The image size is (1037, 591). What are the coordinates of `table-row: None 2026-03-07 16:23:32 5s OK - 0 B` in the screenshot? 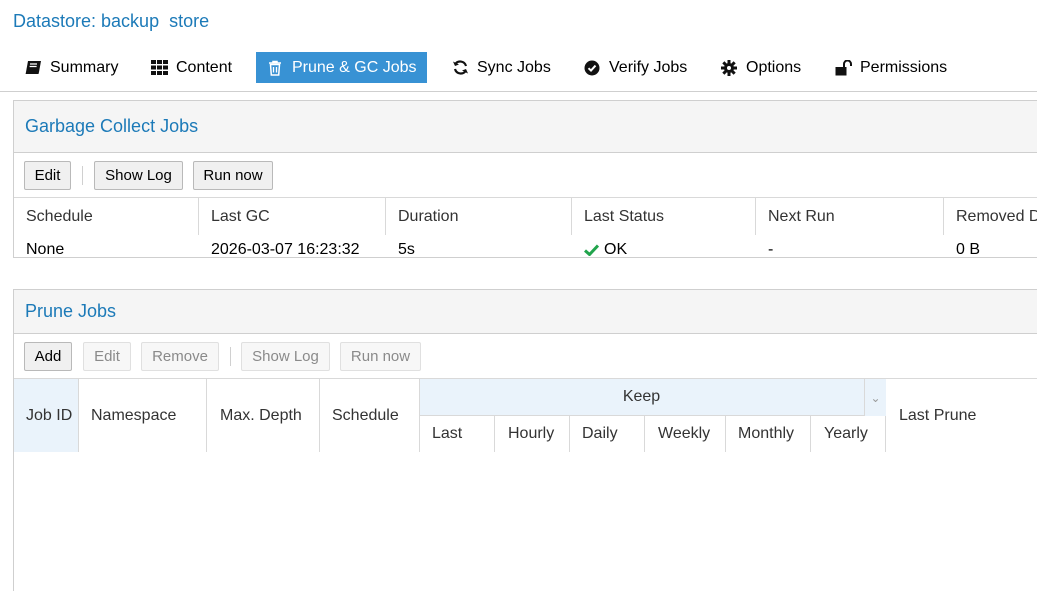 It's located at (525, 250).